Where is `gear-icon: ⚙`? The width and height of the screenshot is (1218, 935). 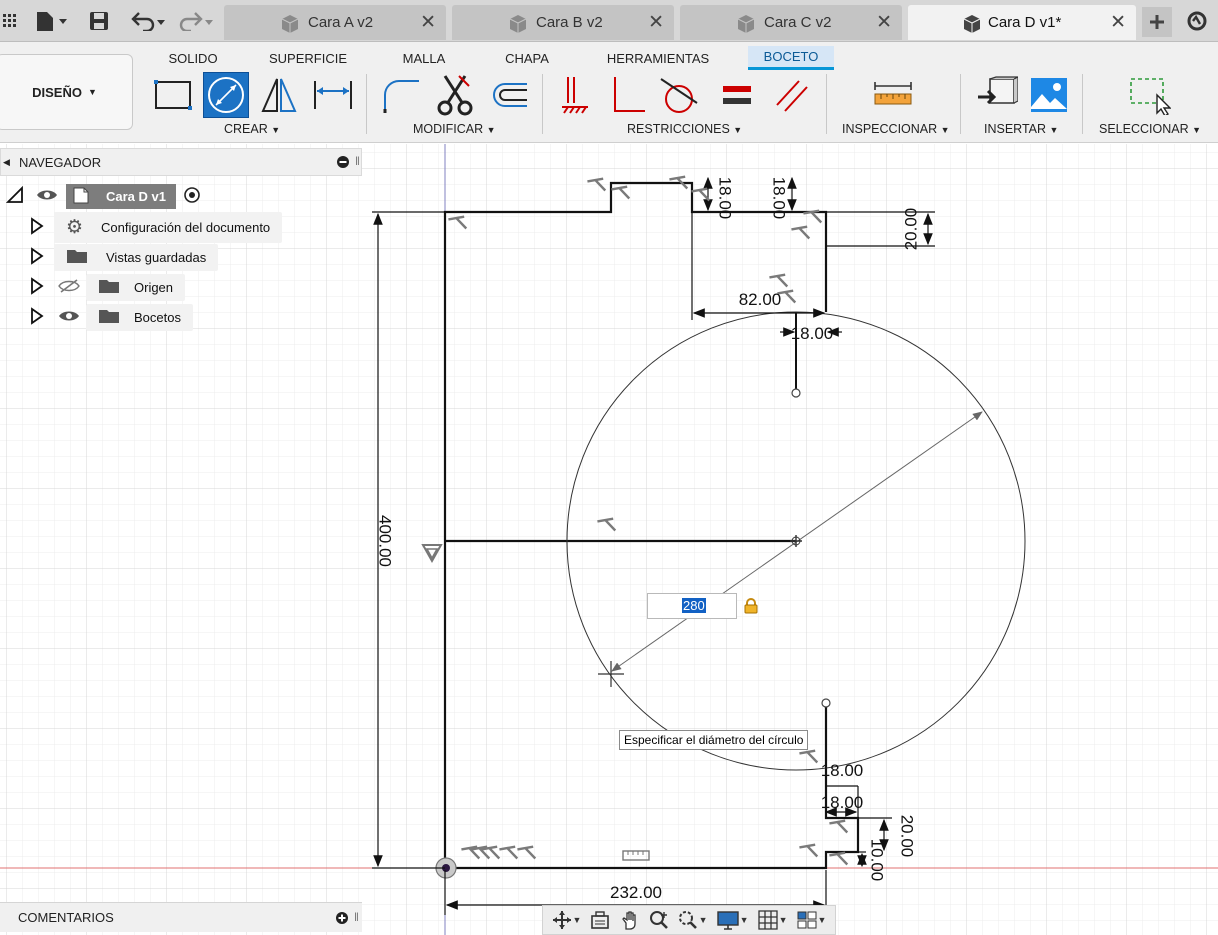 gear-icon: ⚙ is located at coordinates (75, 227).